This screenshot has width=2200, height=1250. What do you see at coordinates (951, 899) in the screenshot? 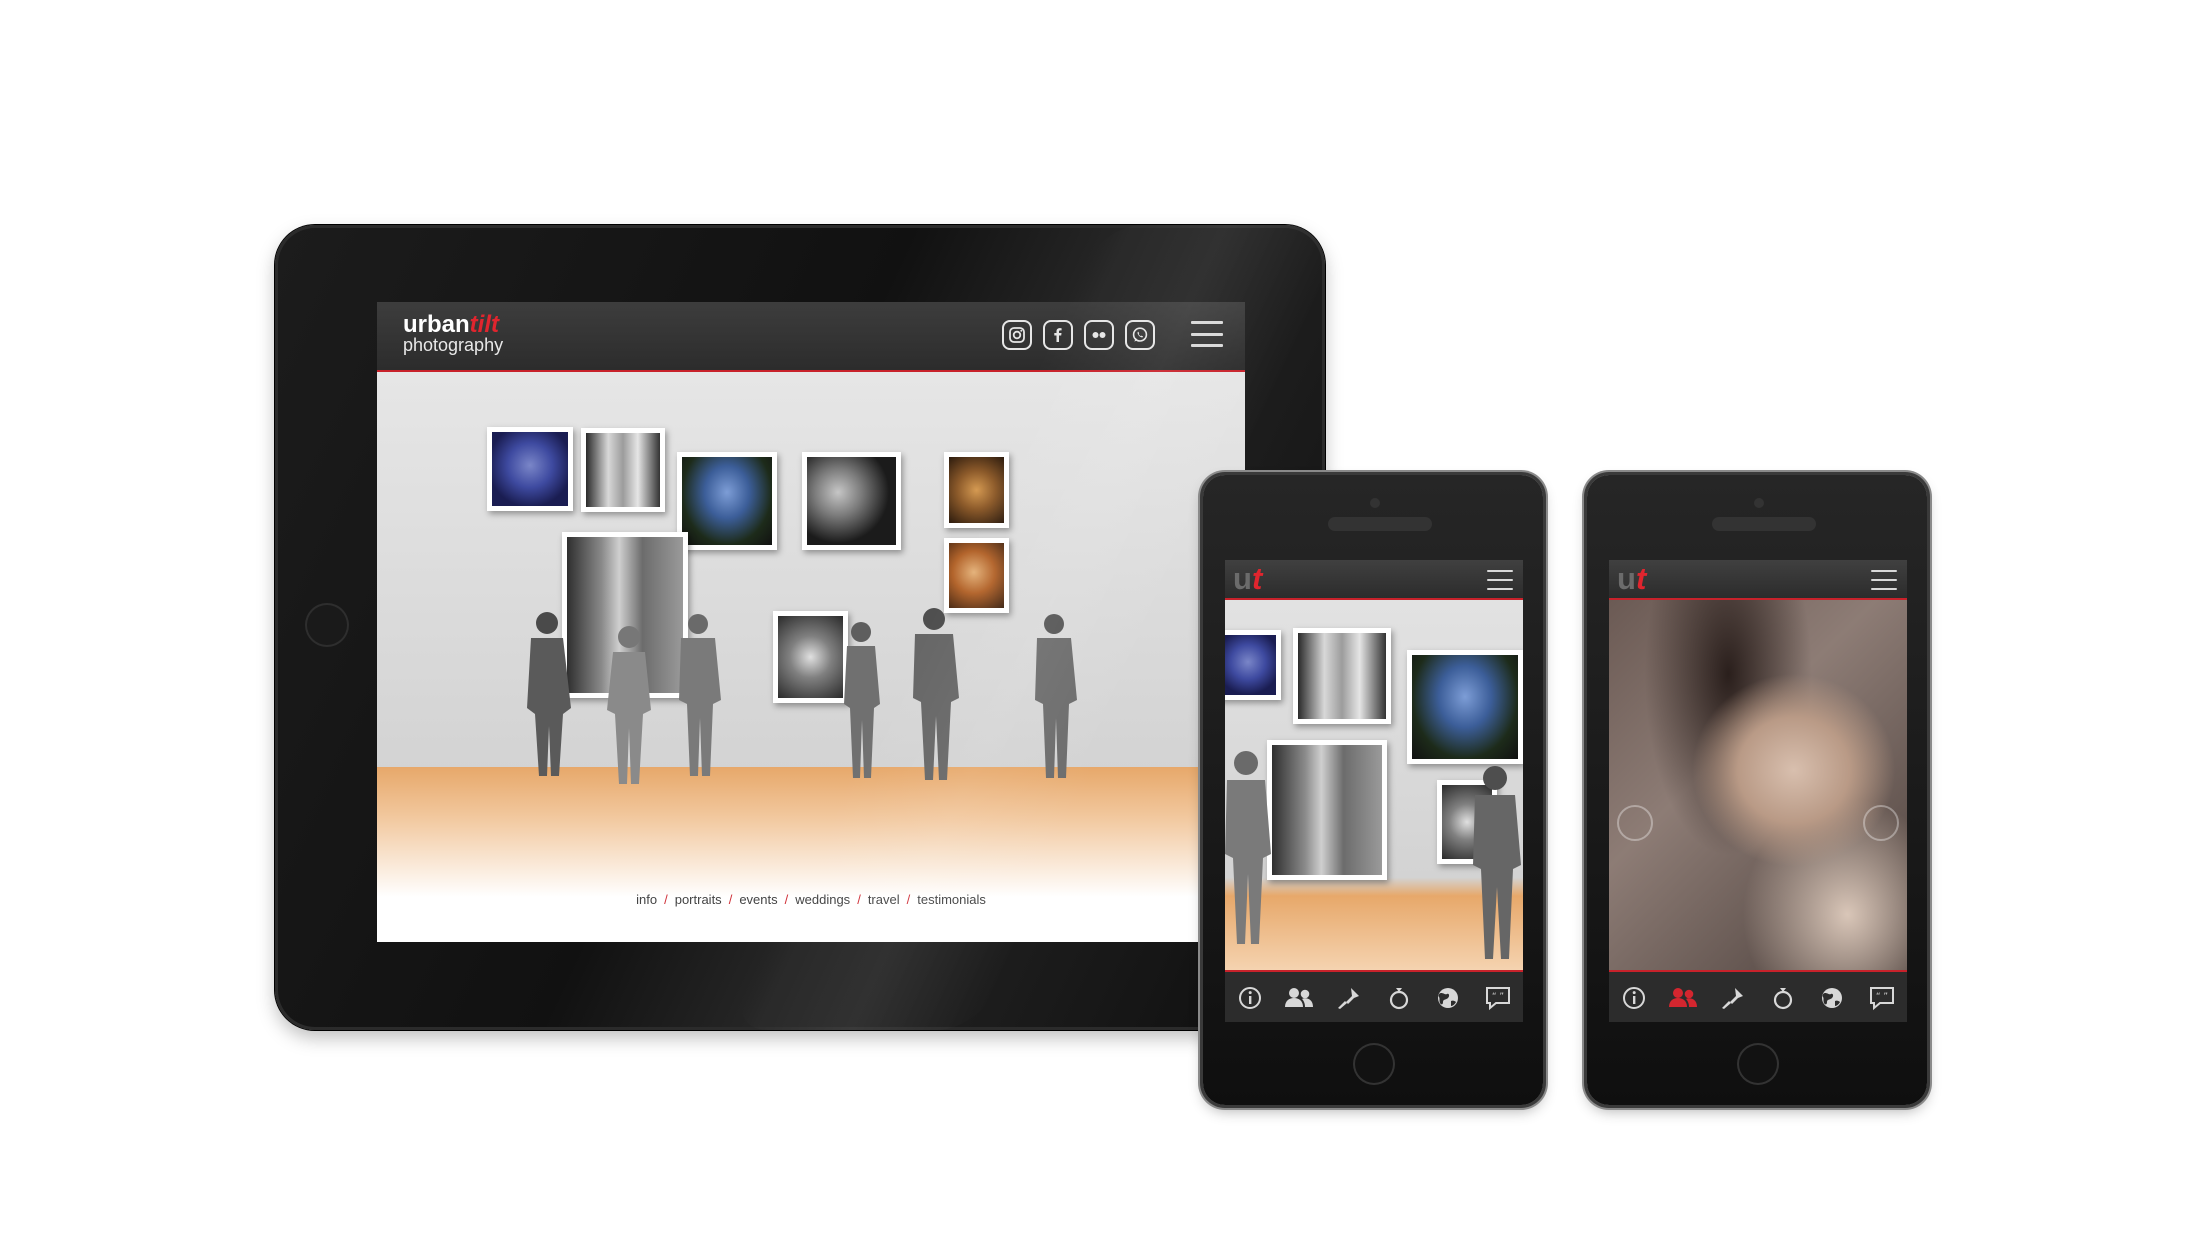
I see `nav-link-testimonials: testimonials` at bounding box center [951, 899].